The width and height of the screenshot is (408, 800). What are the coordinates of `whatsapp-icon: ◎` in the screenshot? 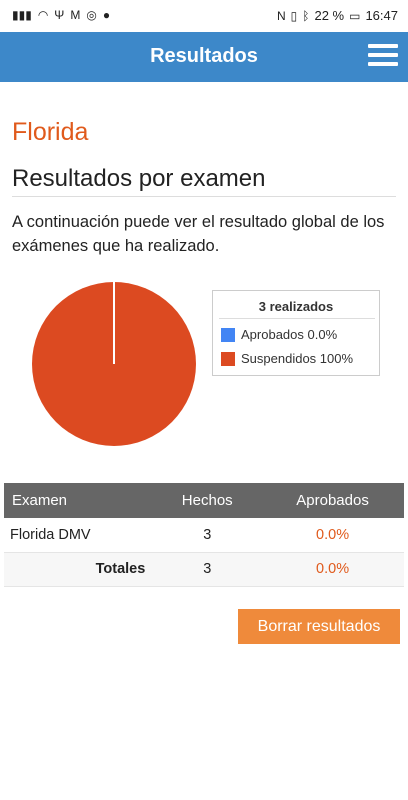 It's located at (91, 15).